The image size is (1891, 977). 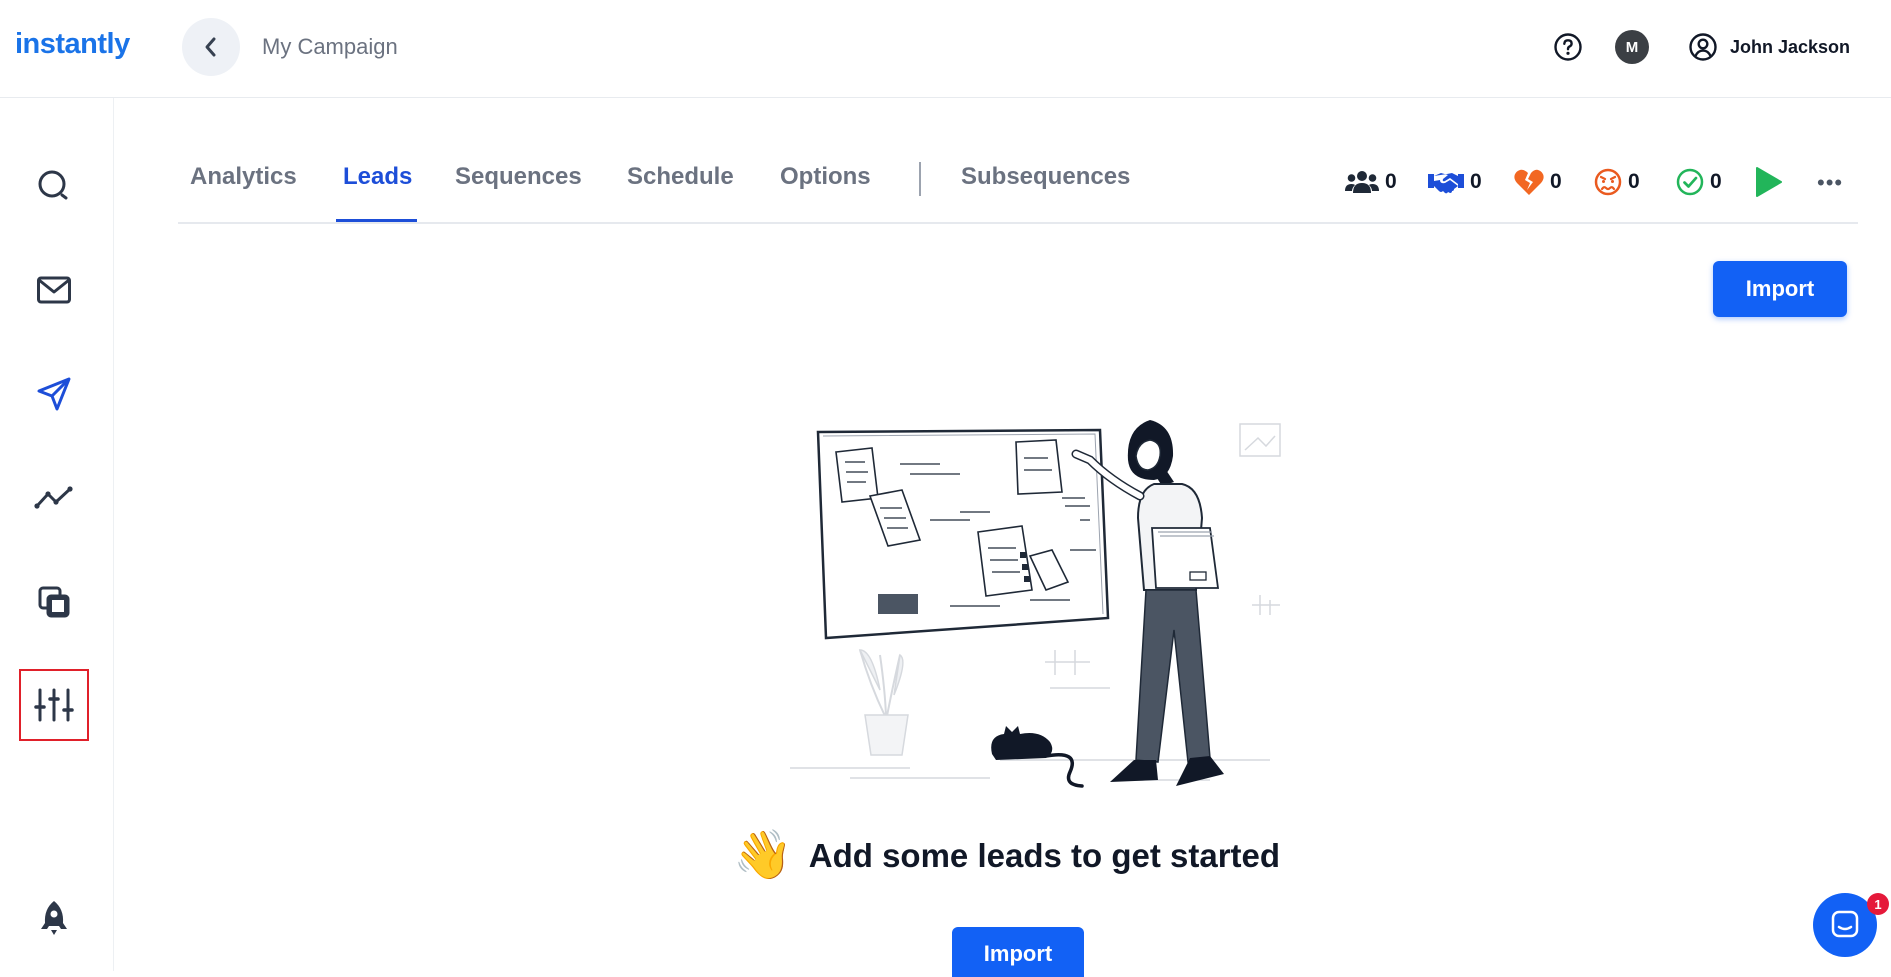 What do you see at coordinates (1556, 181) in the screenshot?
I see `stat-bounced-value: 0` at bounding box center [1556, 181].